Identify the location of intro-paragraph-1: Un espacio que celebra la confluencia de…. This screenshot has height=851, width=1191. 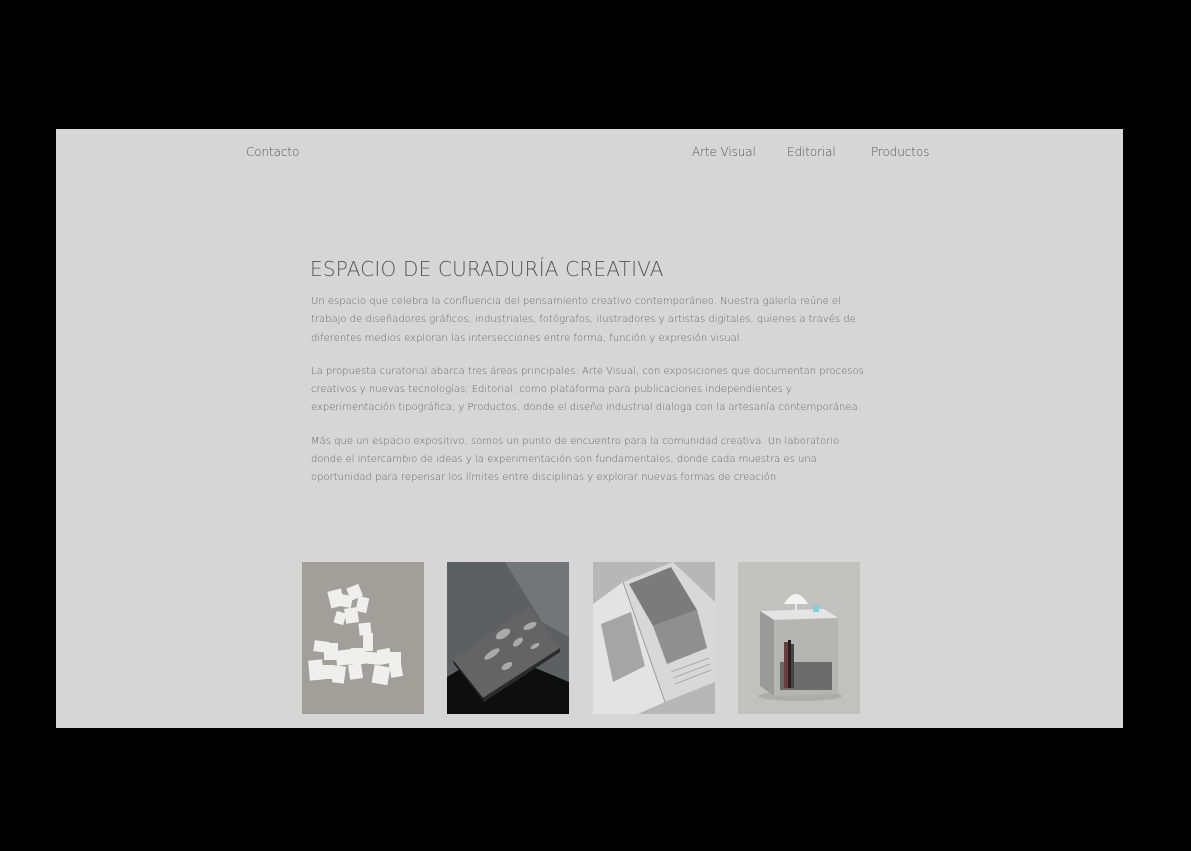
(583, 320).